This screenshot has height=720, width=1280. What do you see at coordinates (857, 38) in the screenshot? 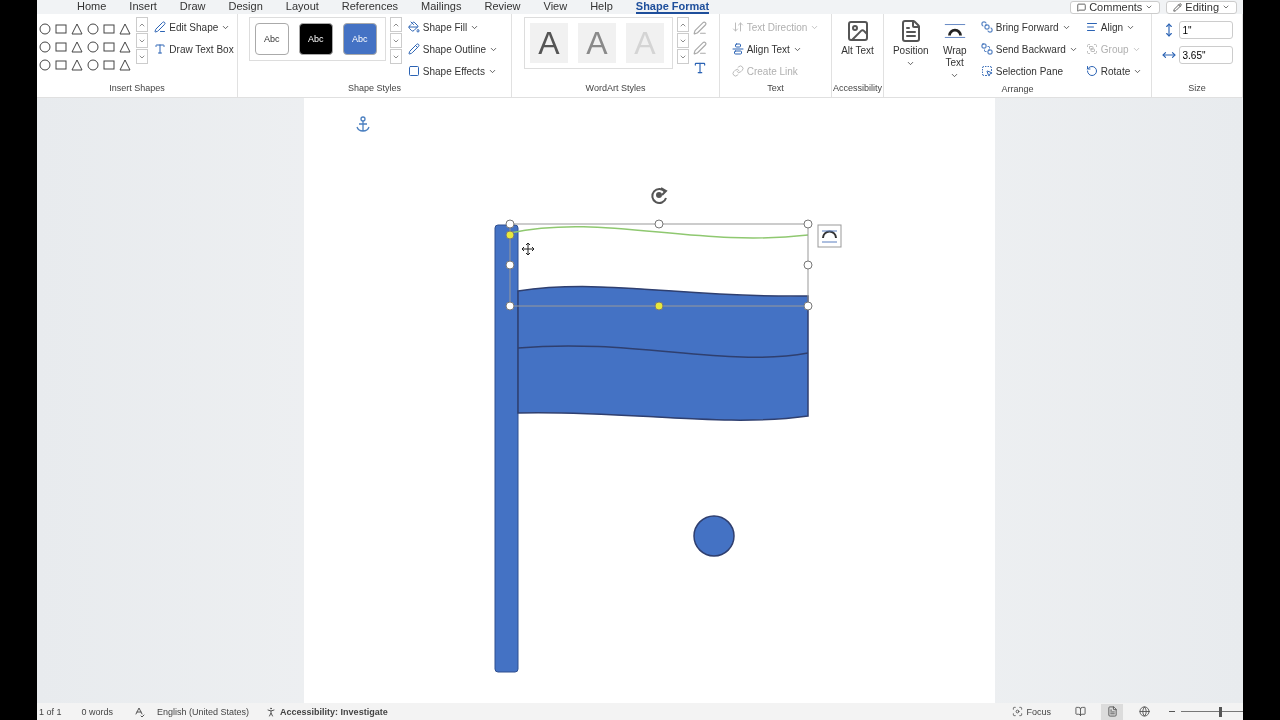
I see `alt-text-button: Alt Text` at bounding box center [857, 38].